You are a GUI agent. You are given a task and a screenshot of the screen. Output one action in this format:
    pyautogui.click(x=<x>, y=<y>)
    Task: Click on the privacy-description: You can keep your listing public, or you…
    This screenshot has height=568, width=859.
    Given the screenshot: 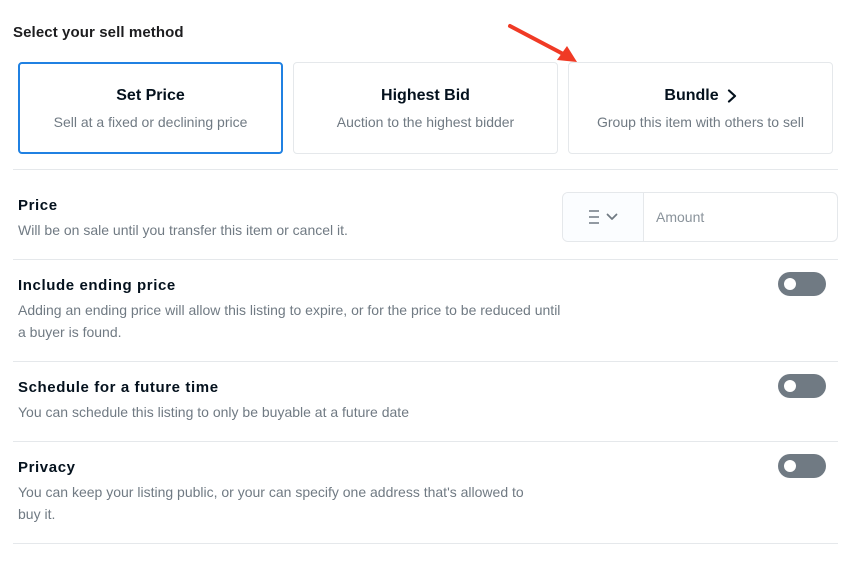 What is the action you would take?
    pyautogui.click(x=271, y=503)
    